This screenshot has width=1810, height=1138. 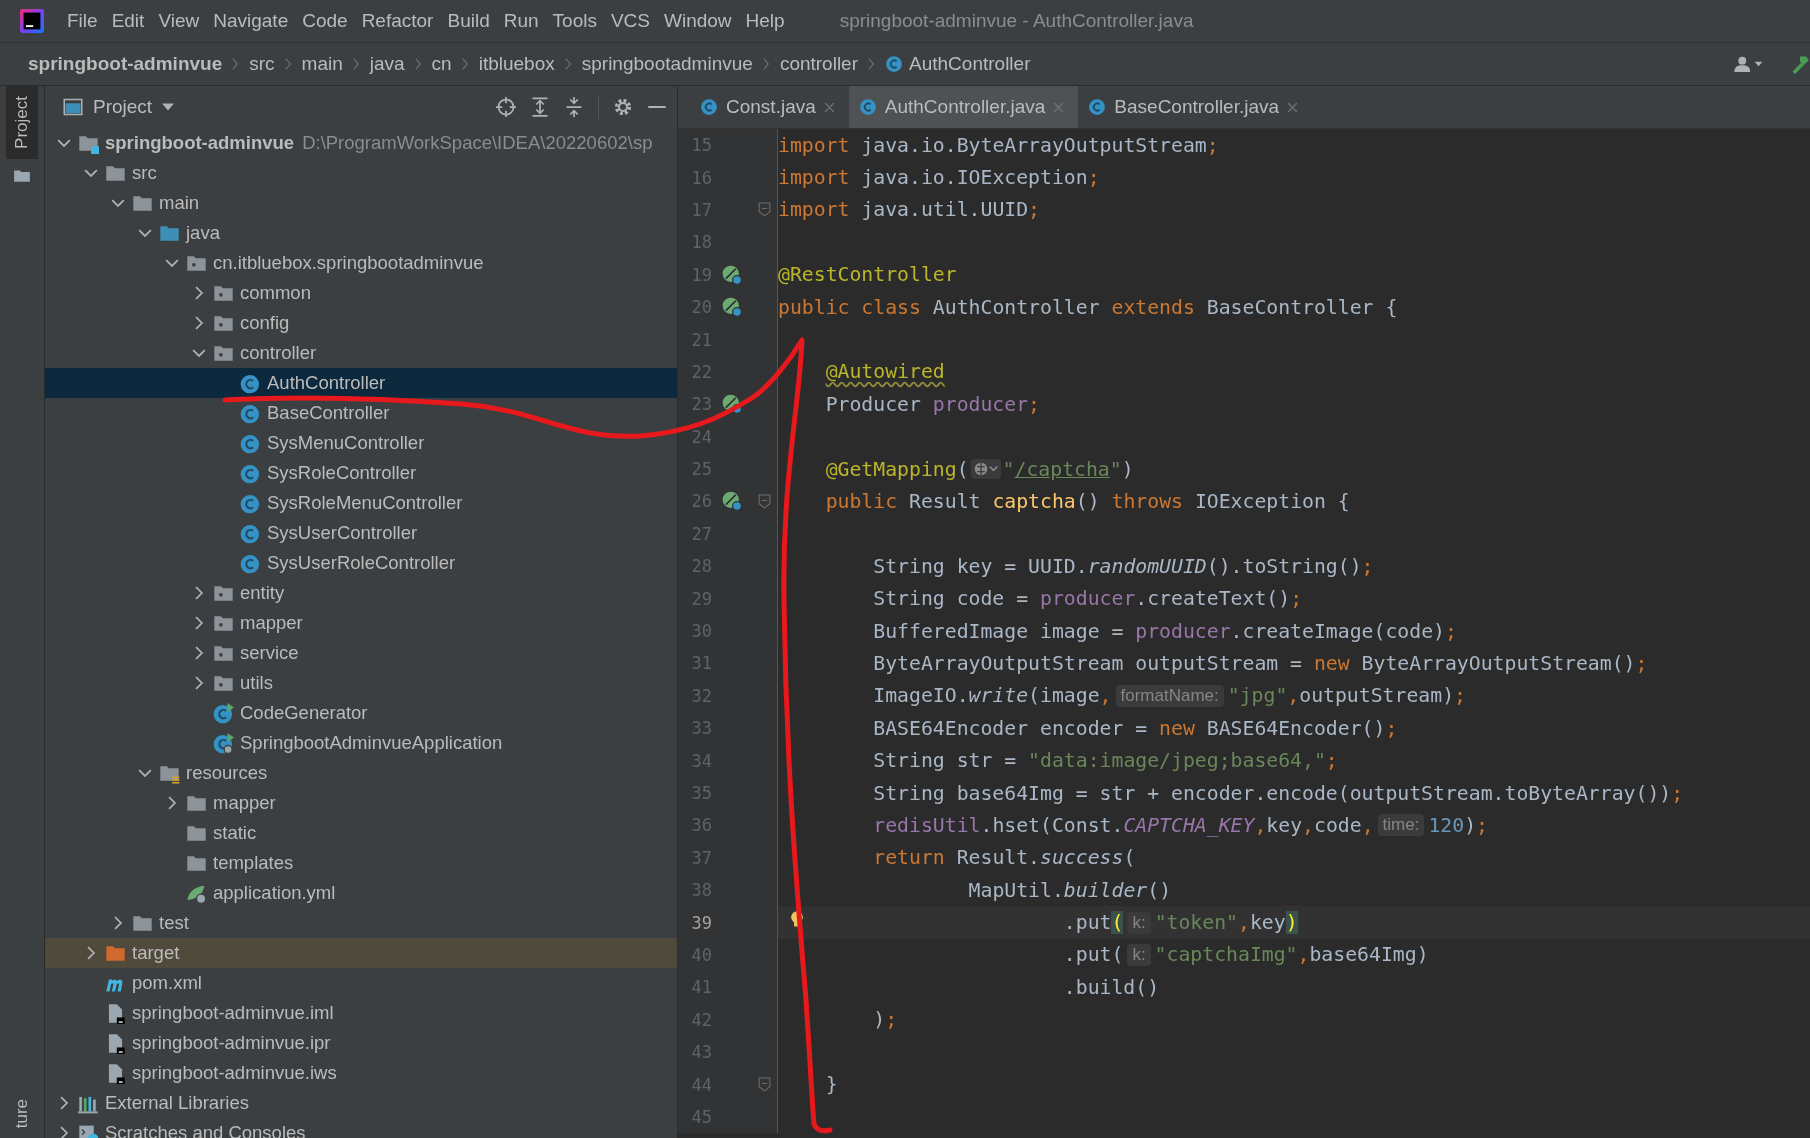 I want to click on tree-item: resources, so click(x=361, y=773).